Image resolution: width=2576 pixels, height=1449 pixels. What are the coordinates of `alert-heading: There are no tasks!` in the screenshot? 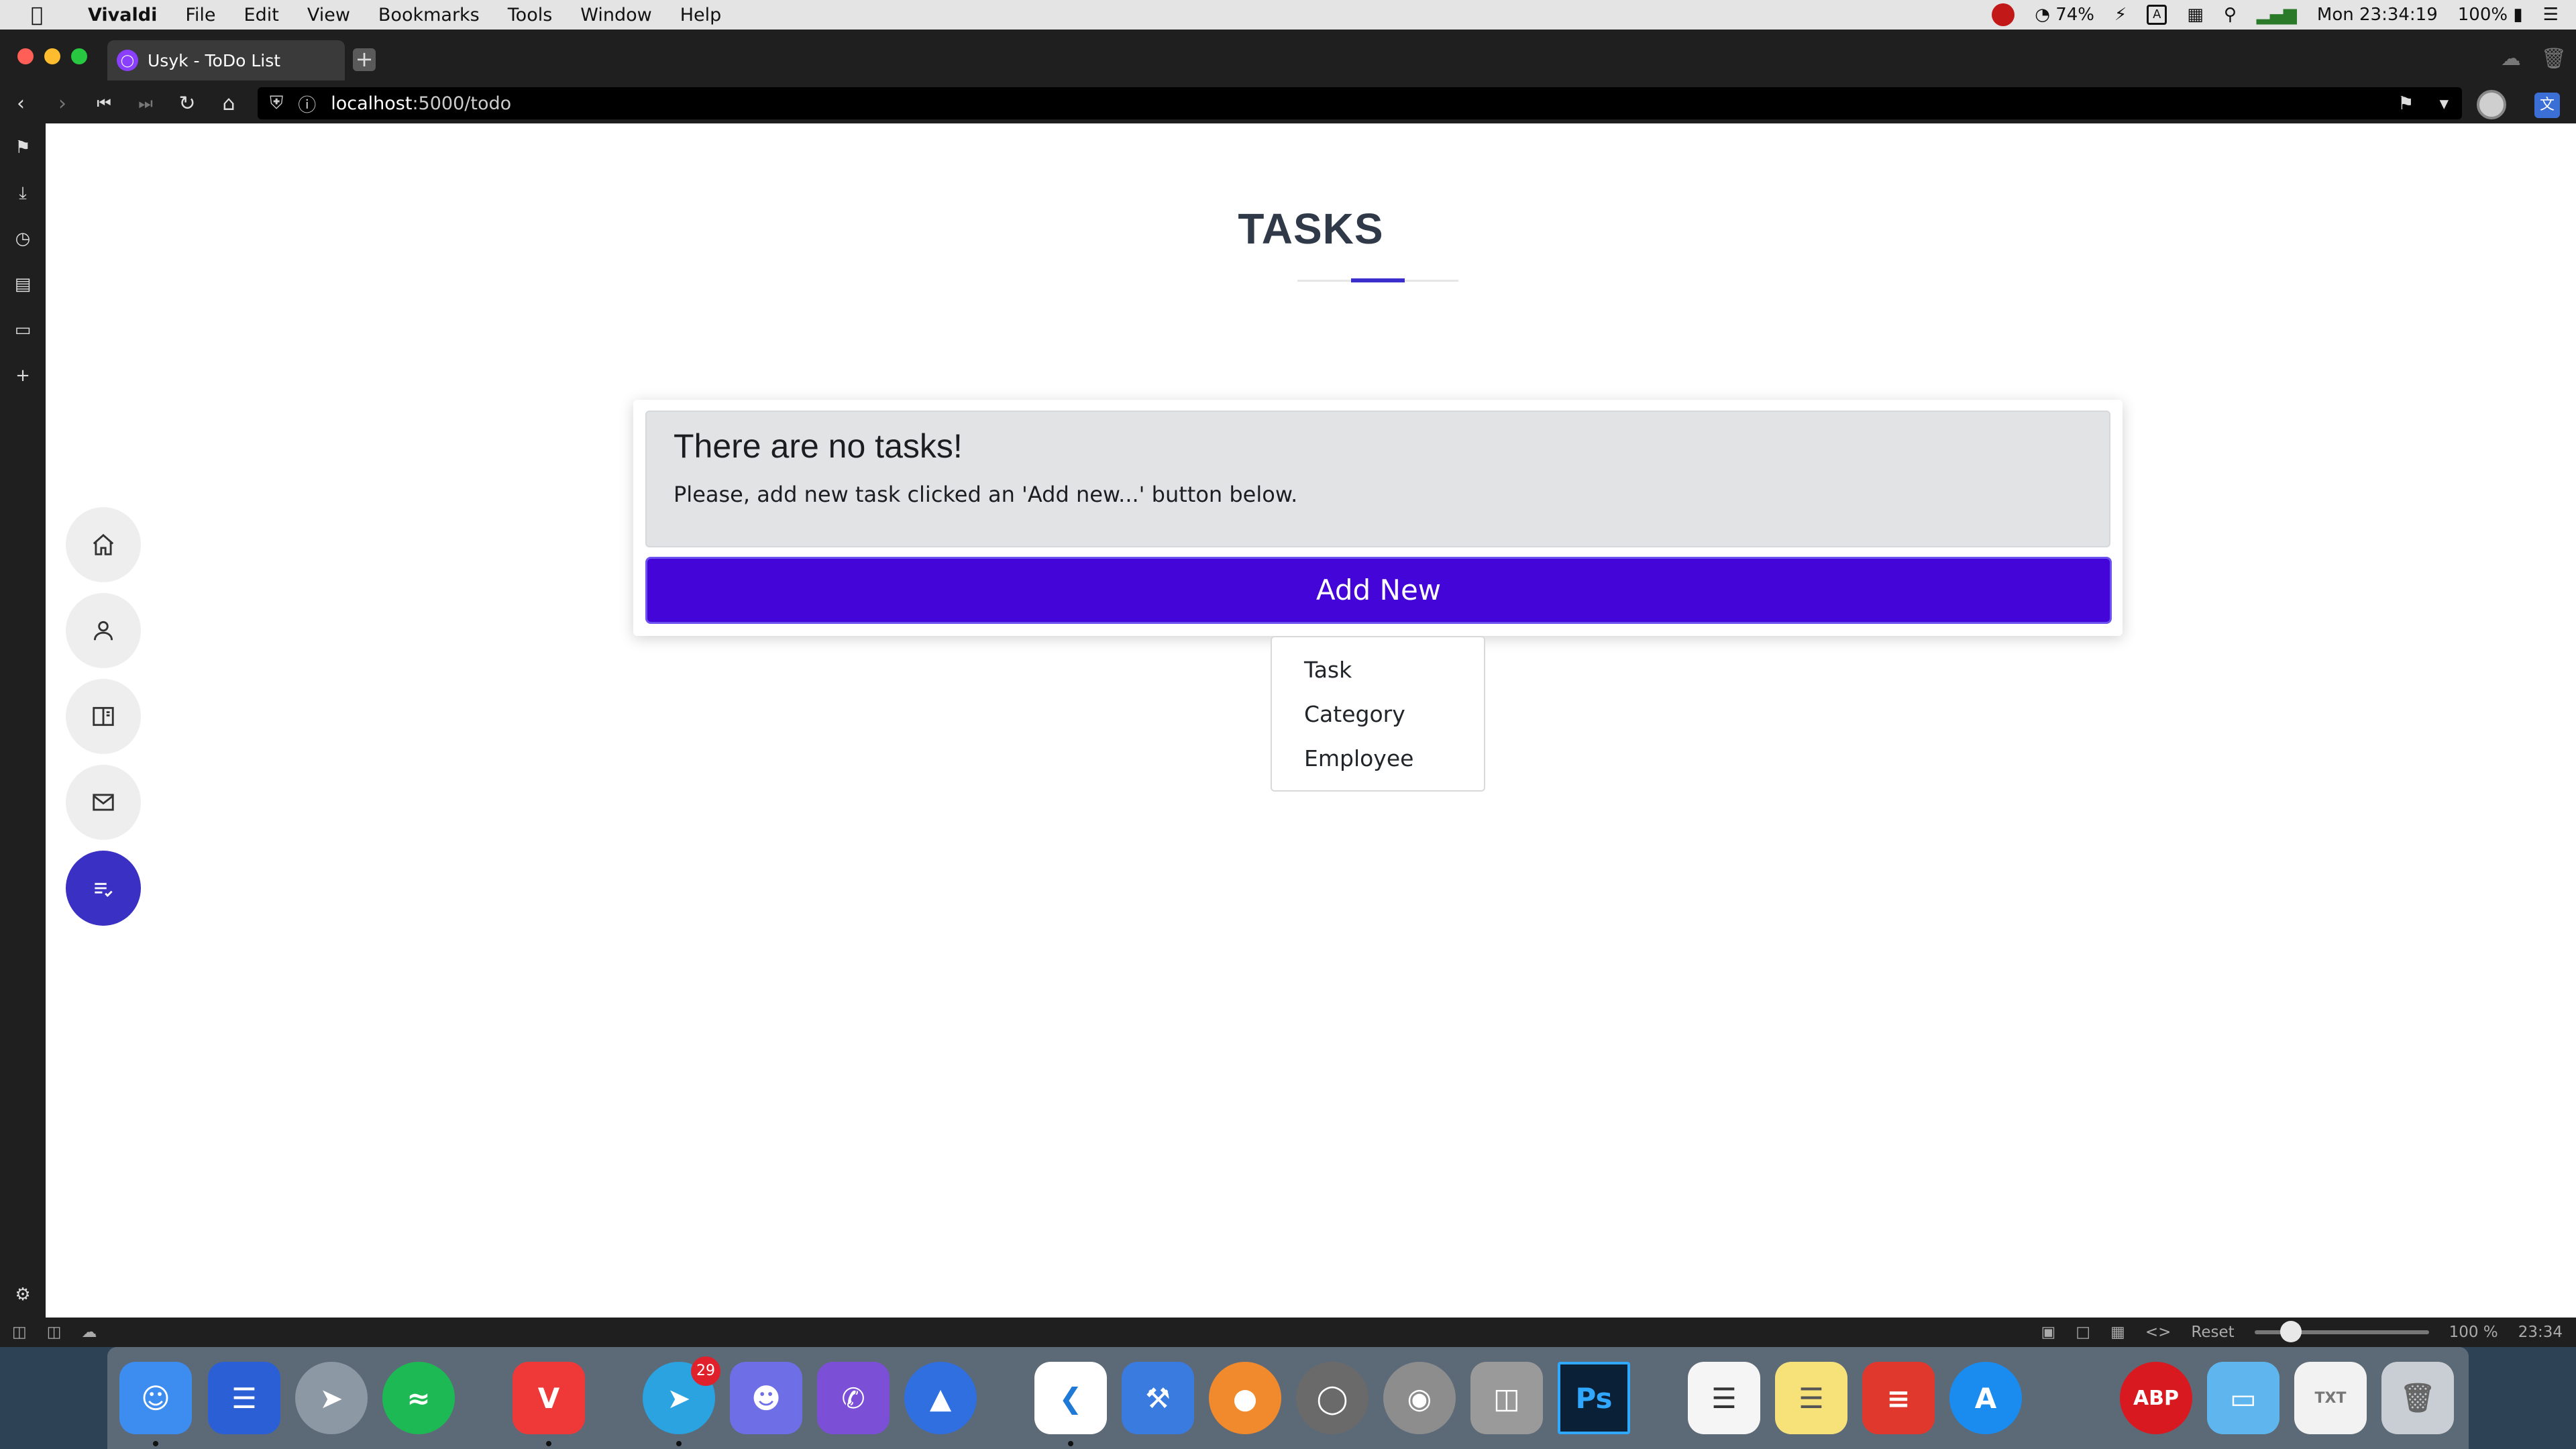 It's located at (818, 446).